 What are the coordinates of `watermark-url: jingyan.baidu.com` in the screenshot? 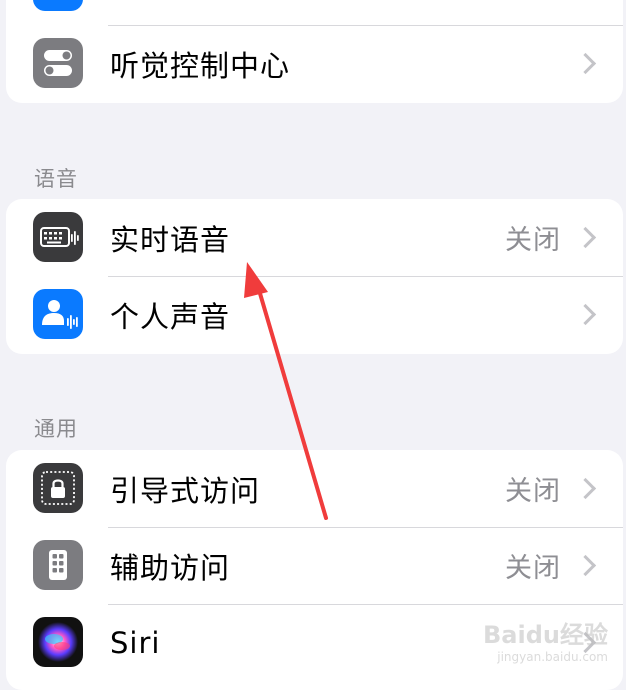 It's located at (552, 657).